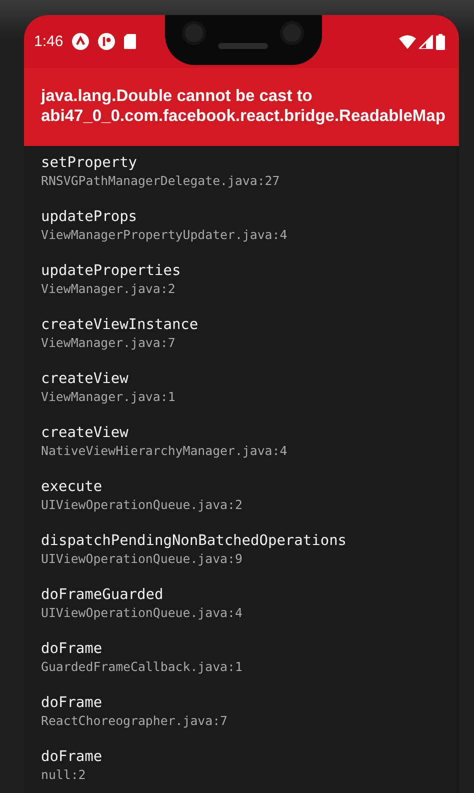 Image resolution: width=474 pixels, height=793 pixels. Describe the element at coordinates (89, 163) in the screenshot. I see `method-name: setProperty` at that location.